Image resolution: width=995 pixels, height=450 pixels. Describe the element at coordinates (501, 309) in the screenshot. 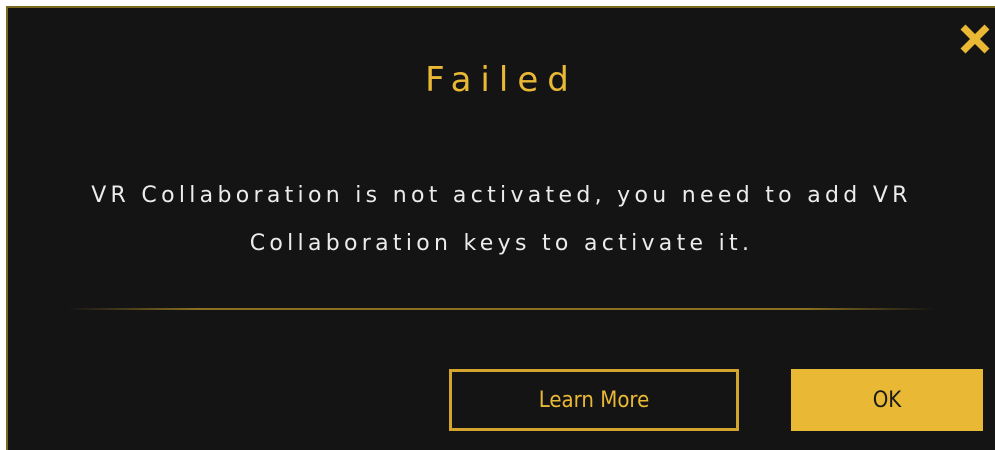

I see `divider` at that location.